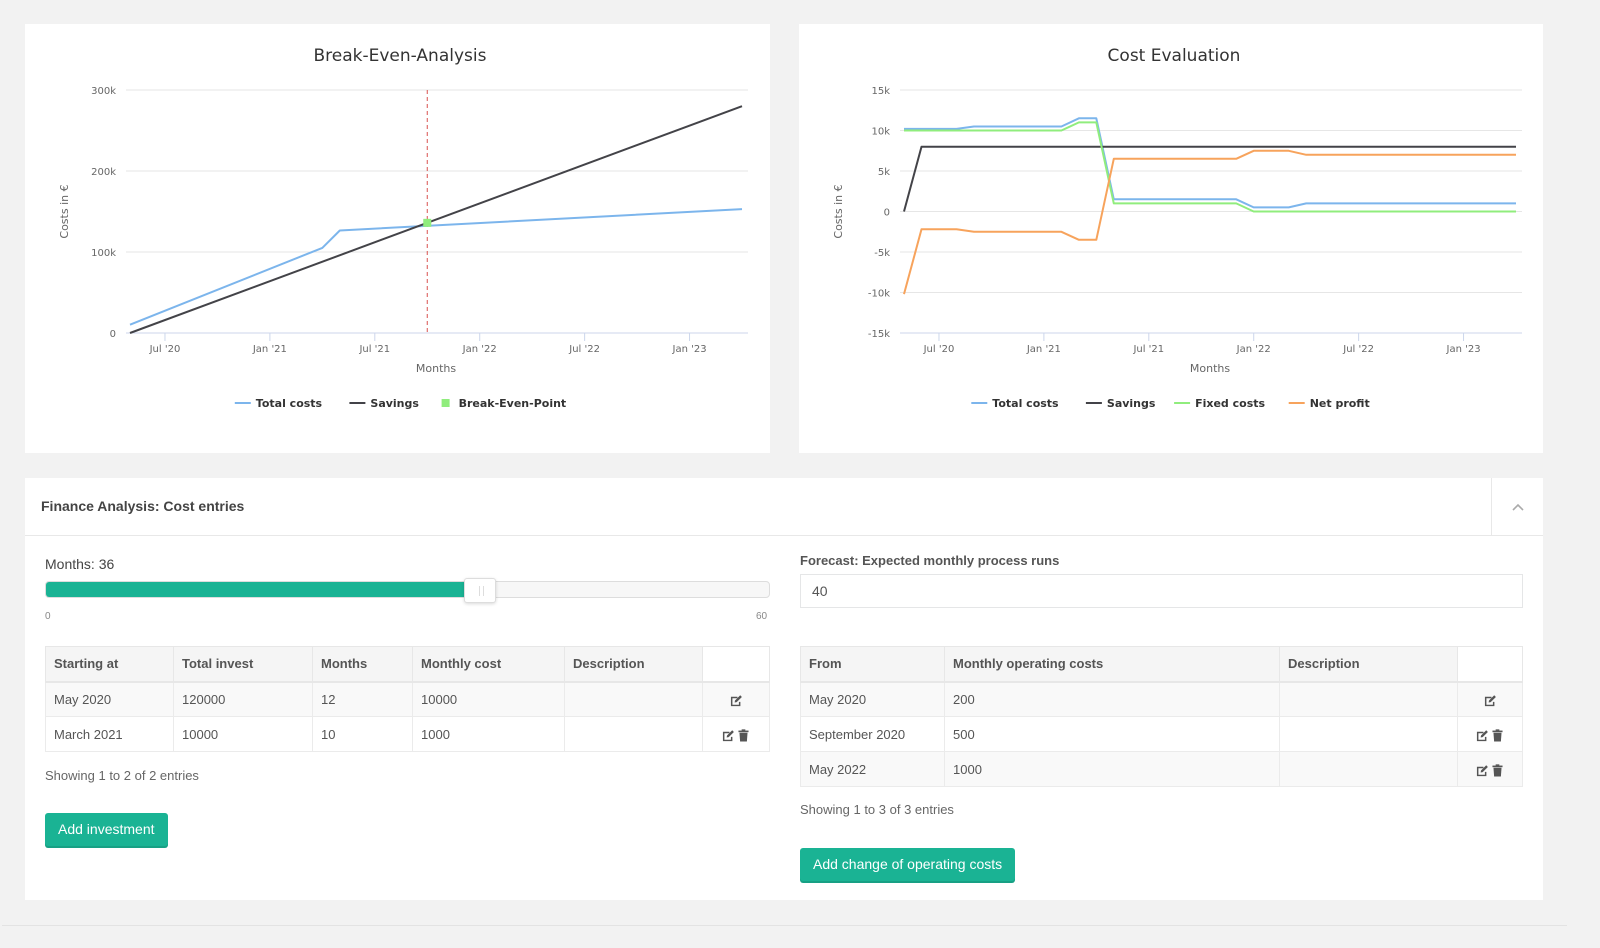 Image resolution: width=1600 pixels, height=948 pixels. What do you see at coordinates (880, 91) in the screenshot?
I see `y-tick-label: 15k` at bounding box center [880, 91].